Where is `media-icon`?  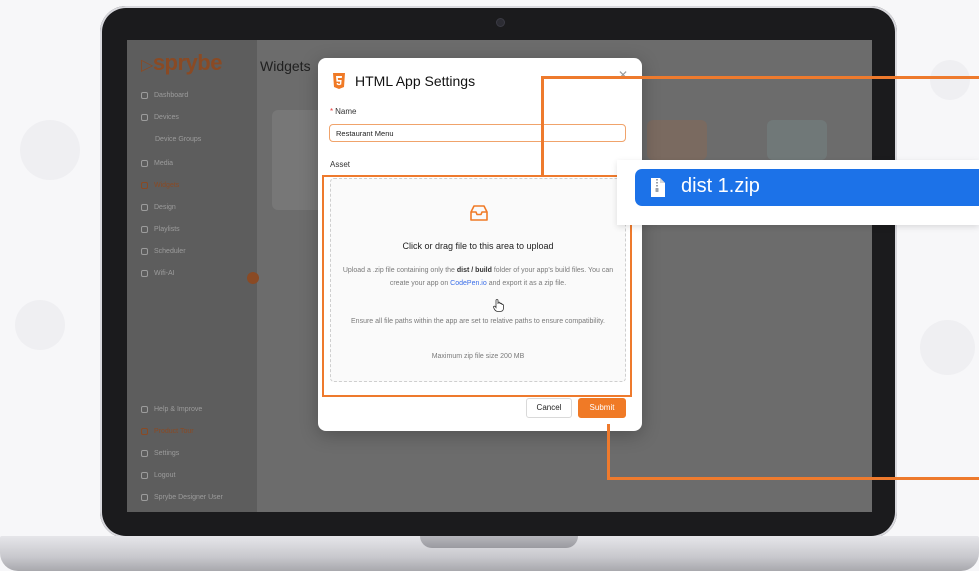 media-icon is located at coordinates (144, 163).